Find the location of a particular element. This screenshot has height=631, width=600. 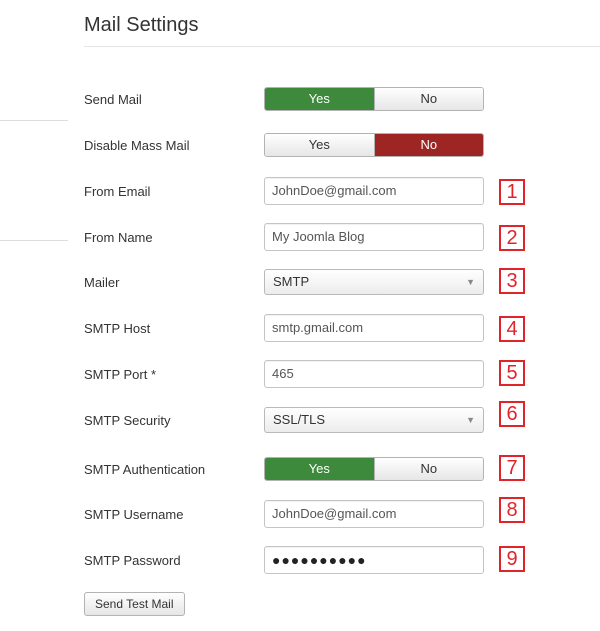

smtp-port-input: 465 is located at coordinates (374, 374).